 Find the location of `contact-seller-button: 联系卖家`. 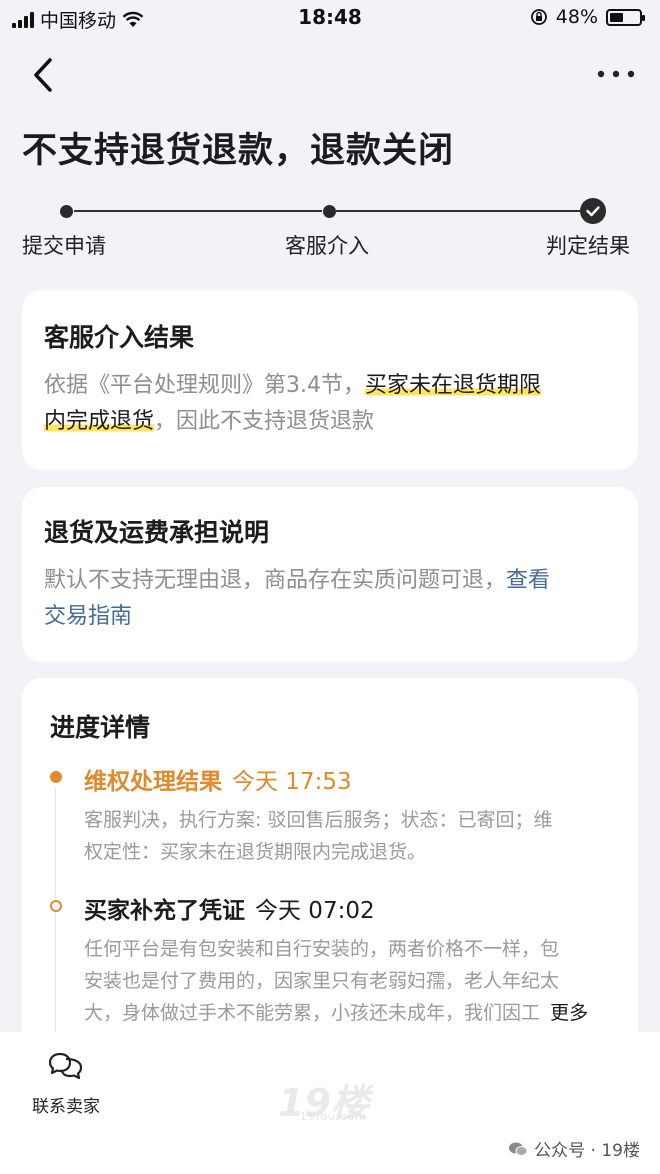

contact-seller-button: 联系卖家 is located at coordinates (66, 1083).